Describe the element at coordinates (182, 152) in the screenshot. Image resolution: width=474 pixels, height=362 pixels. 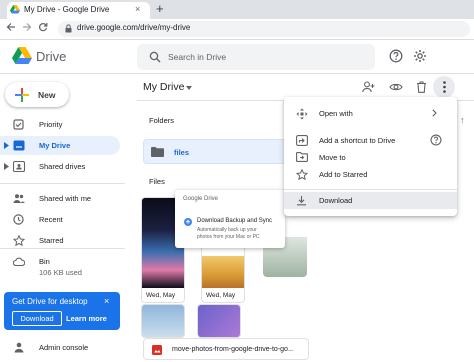
I see `folder-name: files` at that location.